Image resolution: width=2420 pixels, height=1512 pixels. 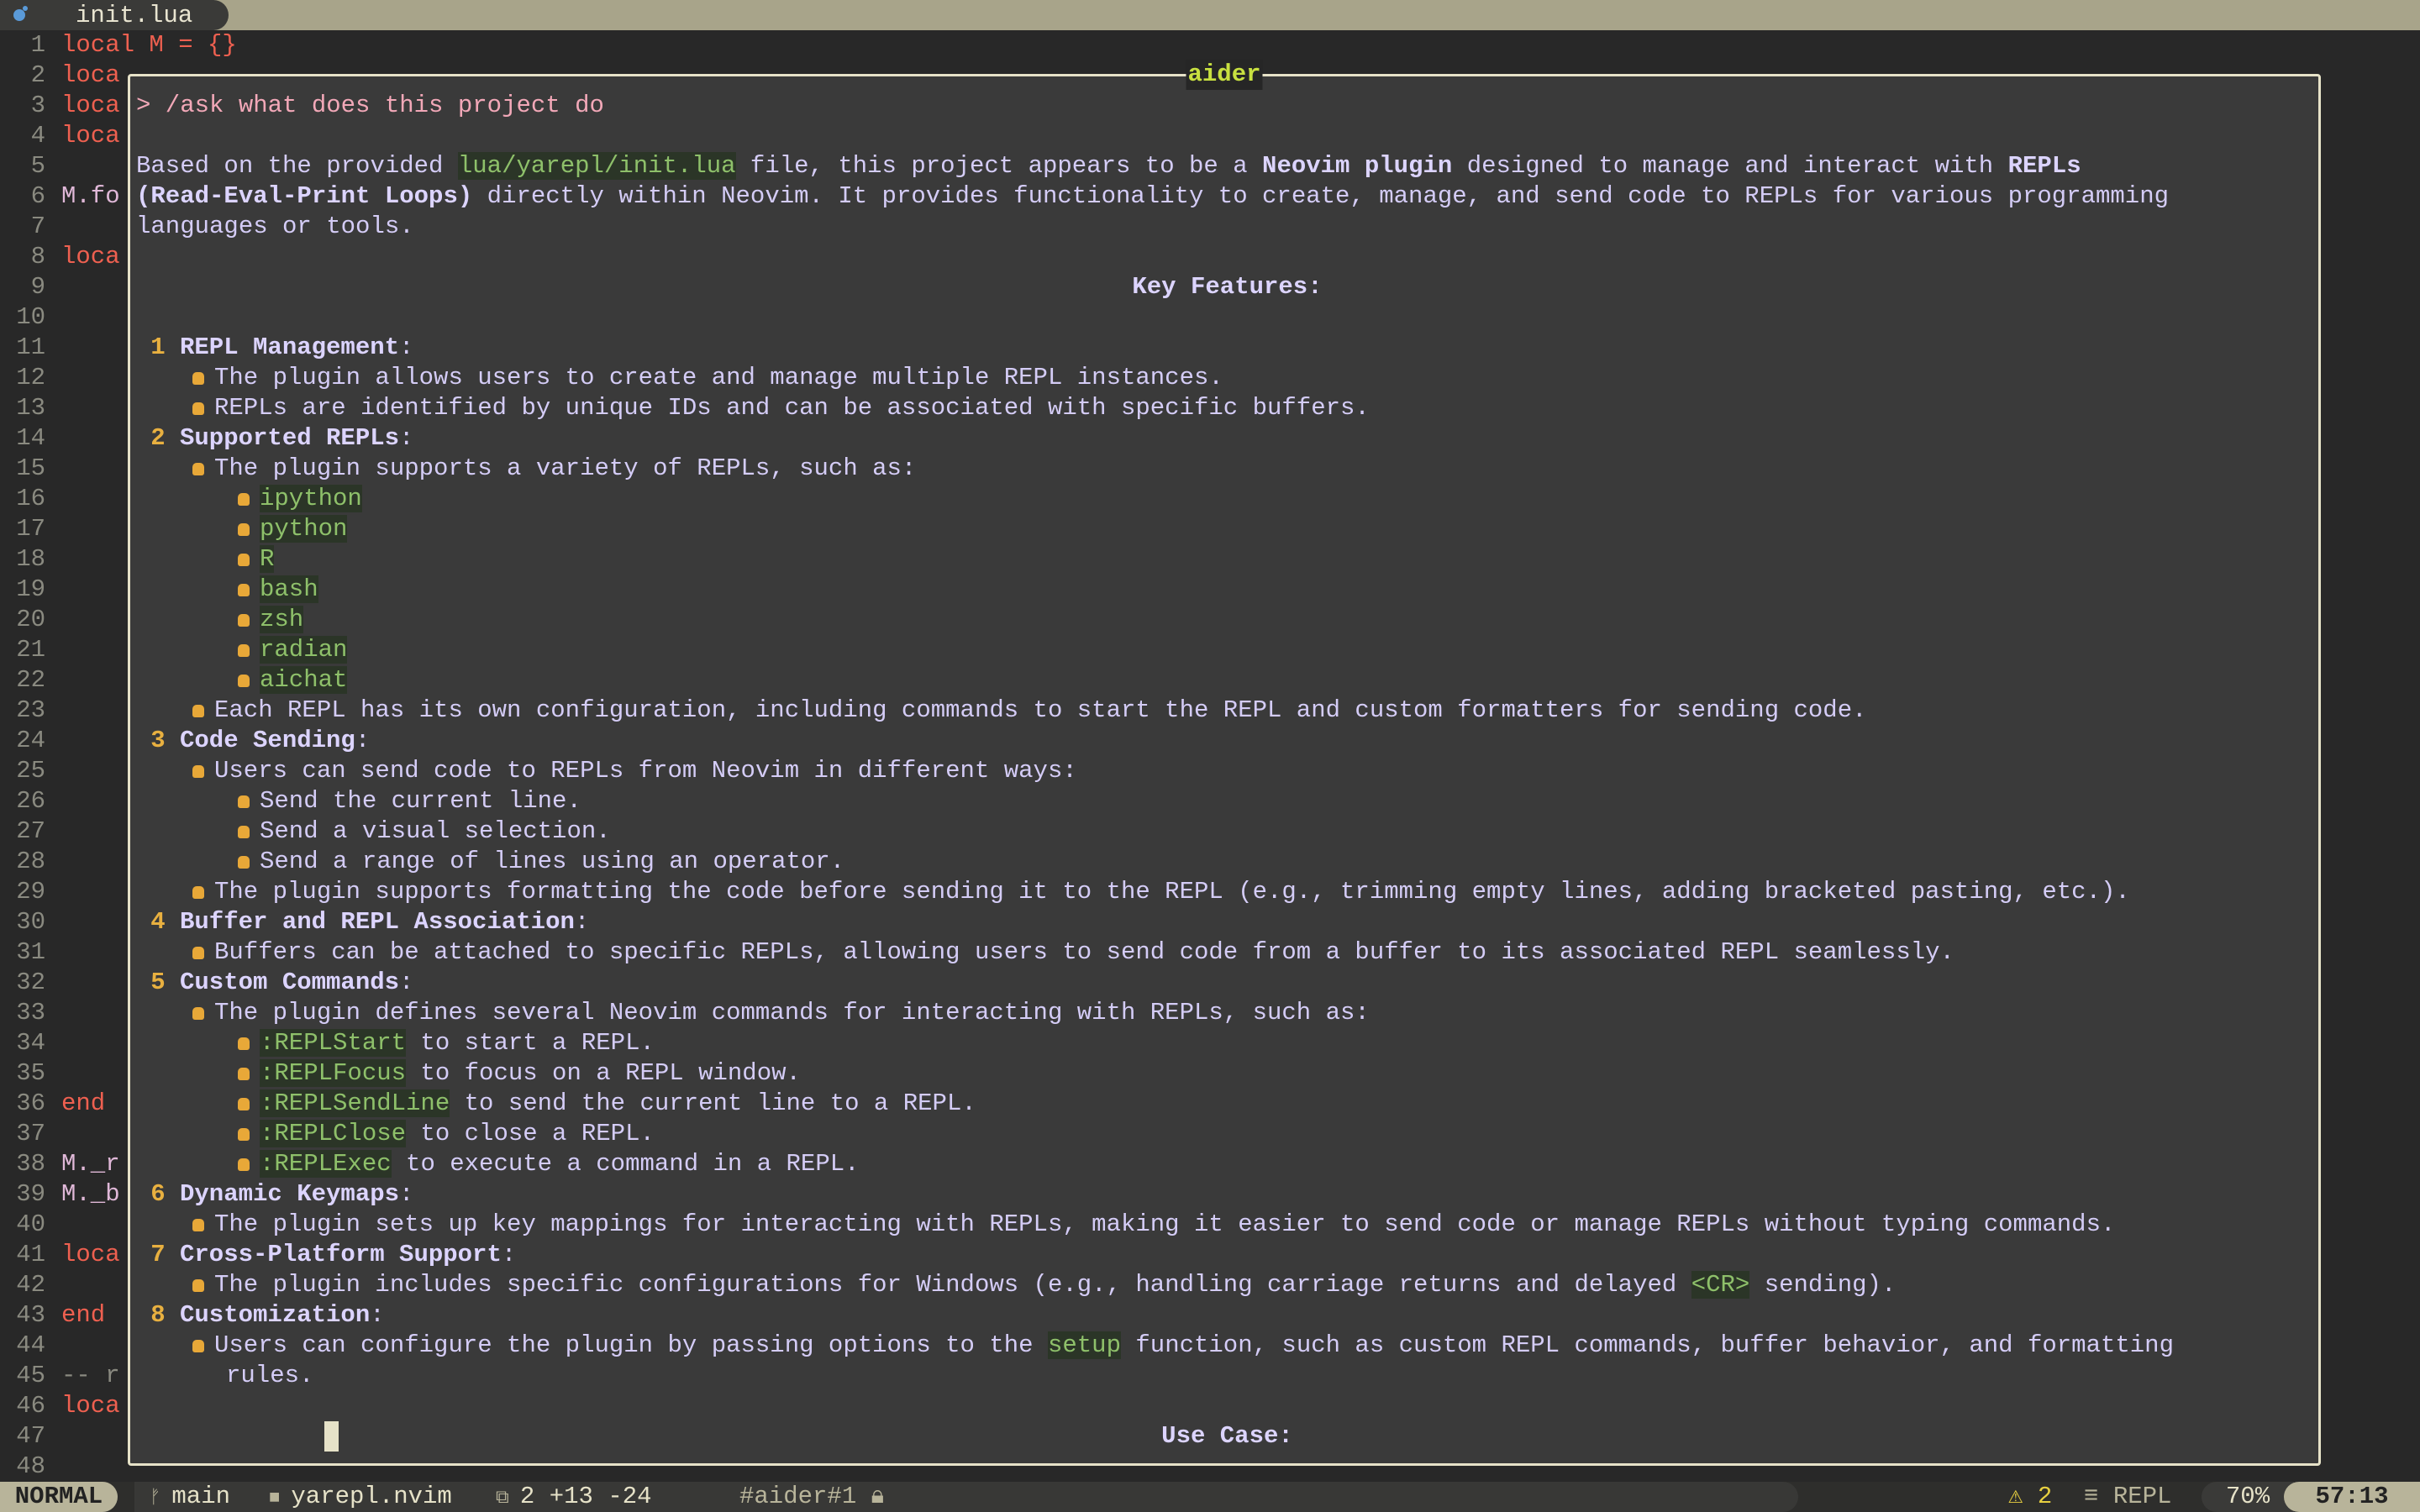 What do you see at coordinates (878, 1496) in the screenshot?
I see `lock-icon: 🔒︎` at bounding box center [878, 1496].